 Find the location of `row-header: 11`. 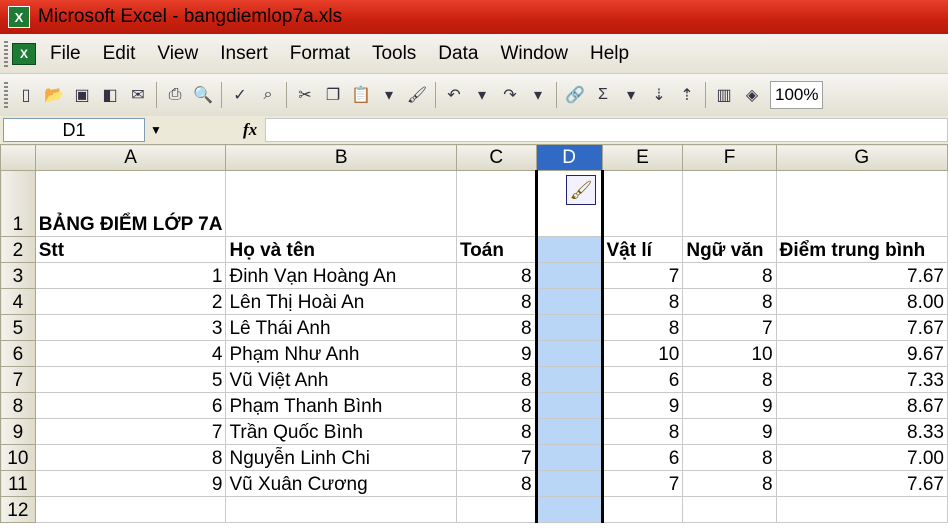

row-header: 11 is located at coordinates (18, 483).